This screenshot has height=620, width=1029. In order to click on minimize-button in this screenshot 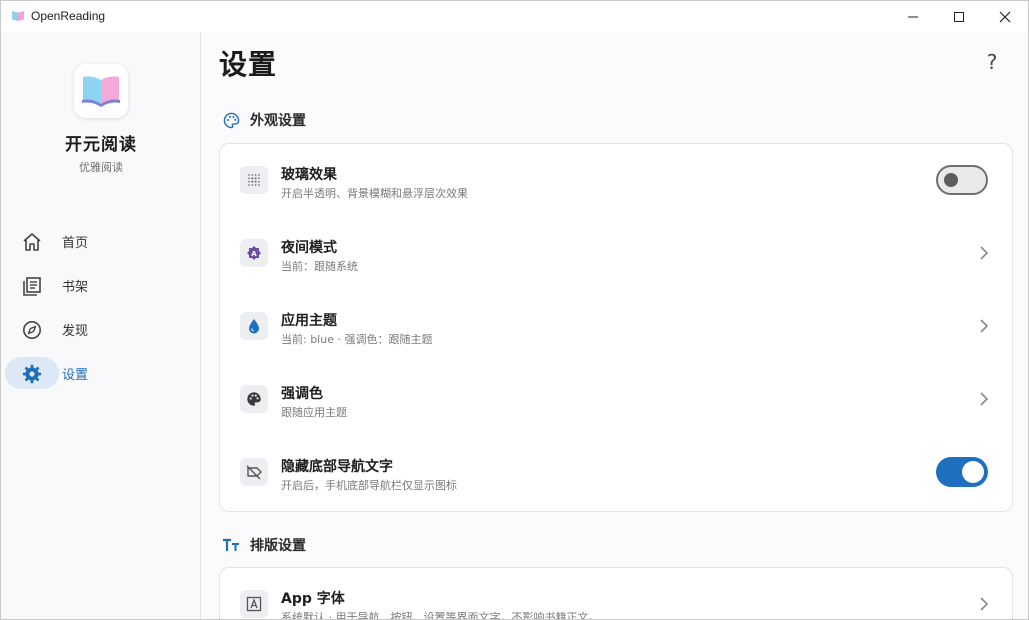, I will do `click(913, 16)`.